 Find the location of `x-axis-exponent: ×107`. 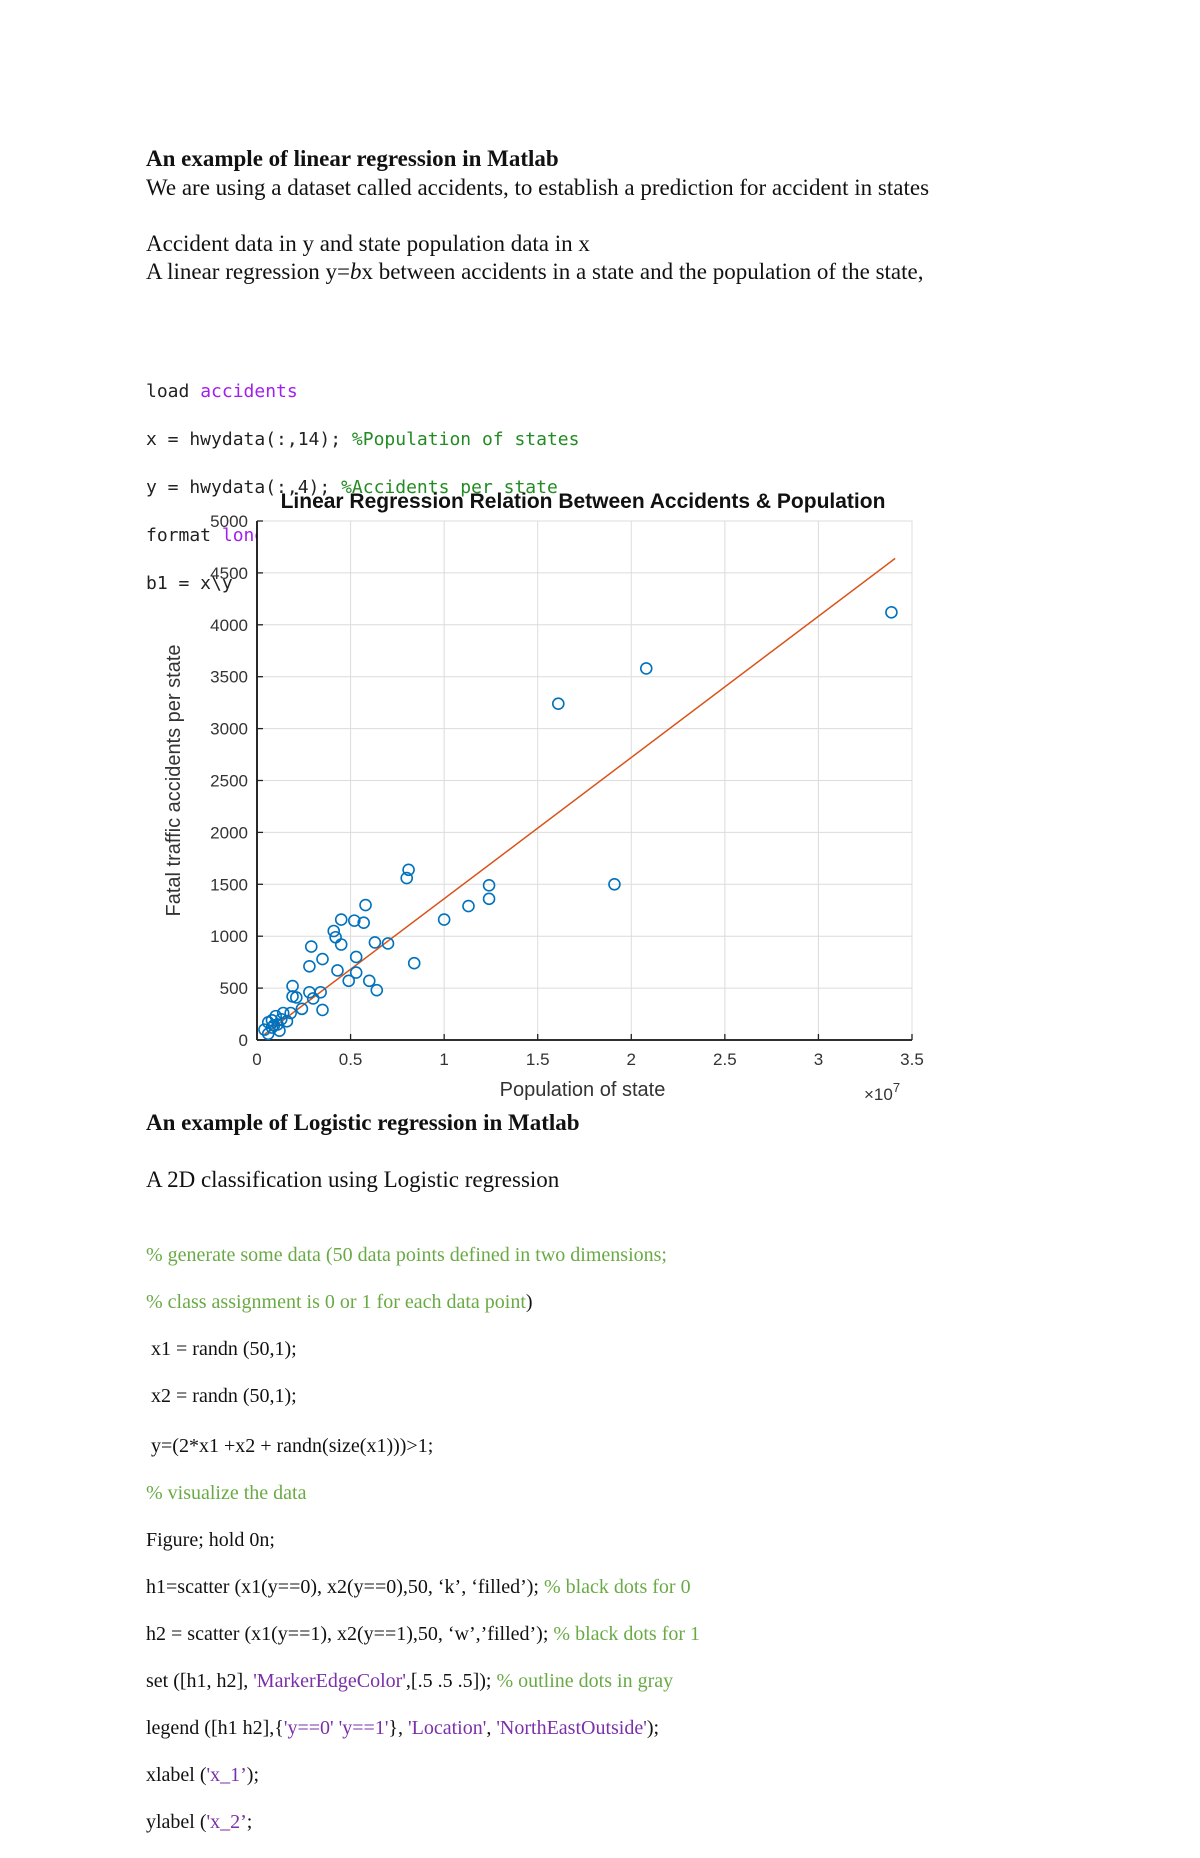

x-axis-exponent: ×107 is located at coordinates (882, 1092).